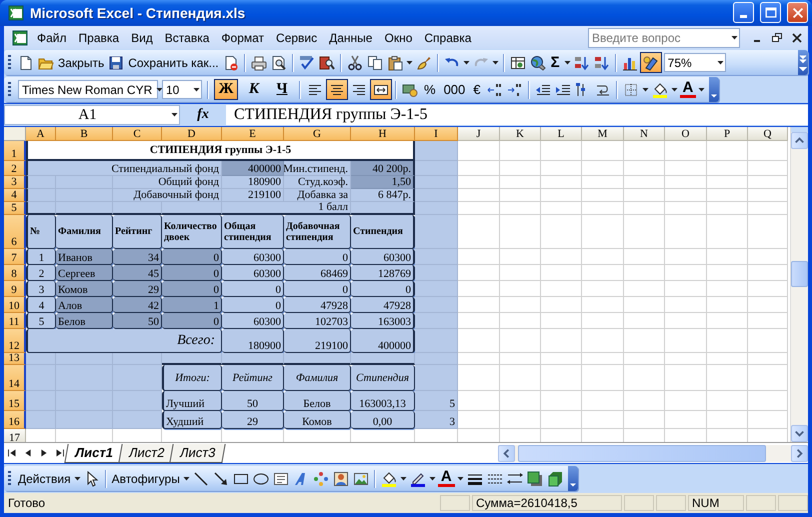 The image size is (812, 517). What do you see at coordinates (203, 115) in the screenshot?
I see `insert-function-button: fx` at bounding box center [203, 115].